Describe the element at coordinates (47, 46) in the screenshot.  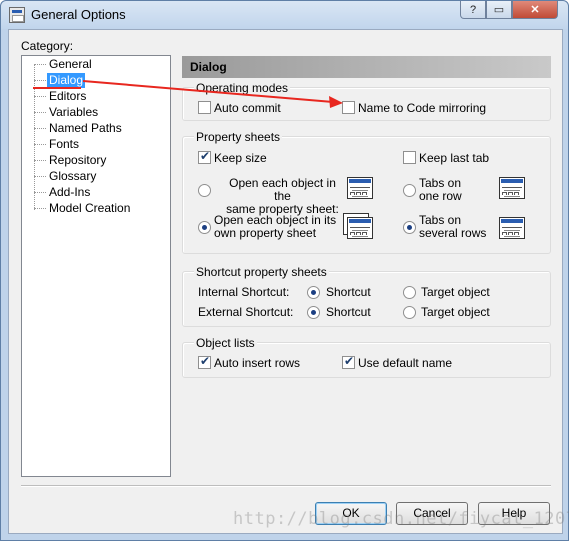
I see `category-label: Category:` at that location.